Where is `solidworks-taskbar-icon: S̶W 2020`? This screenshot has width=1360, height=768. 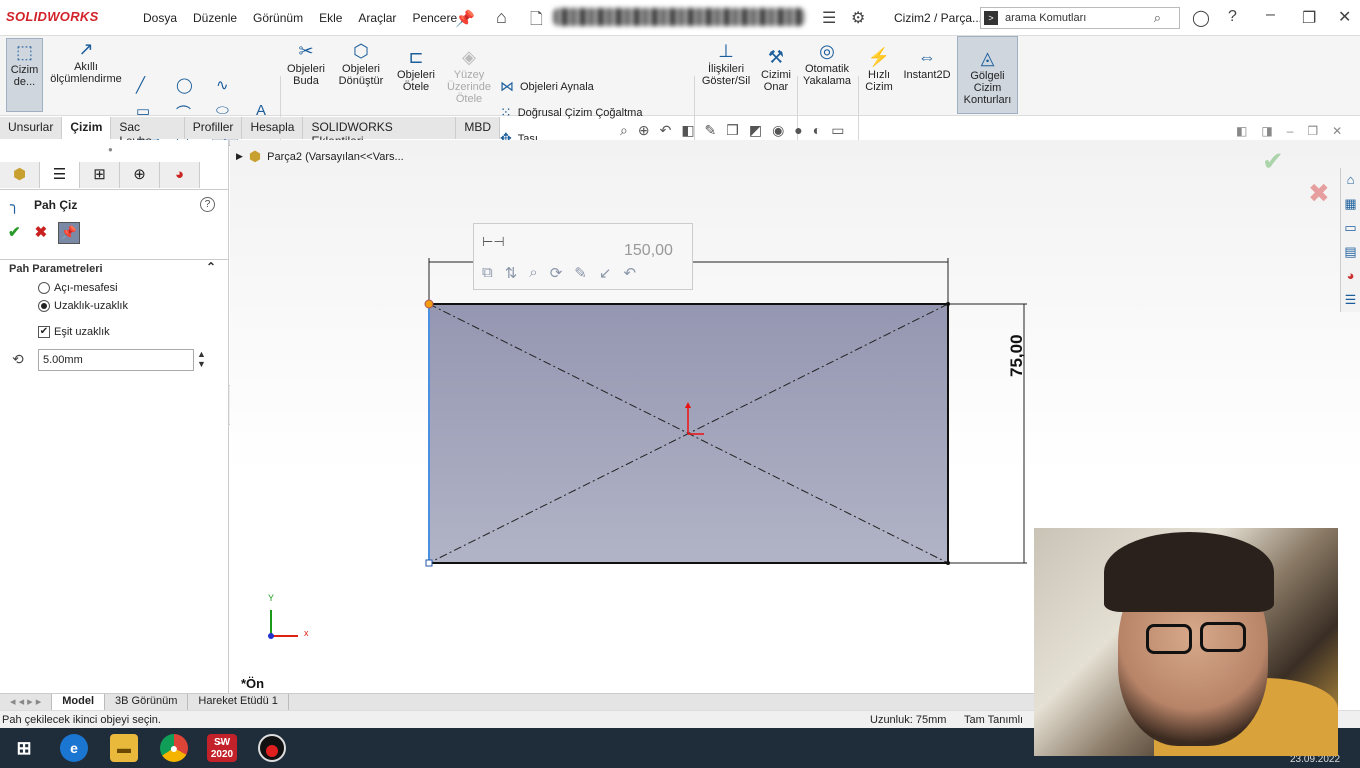
solidworks-taskbar-icon: S̶W 2020 is located at coordinates (222, 748).